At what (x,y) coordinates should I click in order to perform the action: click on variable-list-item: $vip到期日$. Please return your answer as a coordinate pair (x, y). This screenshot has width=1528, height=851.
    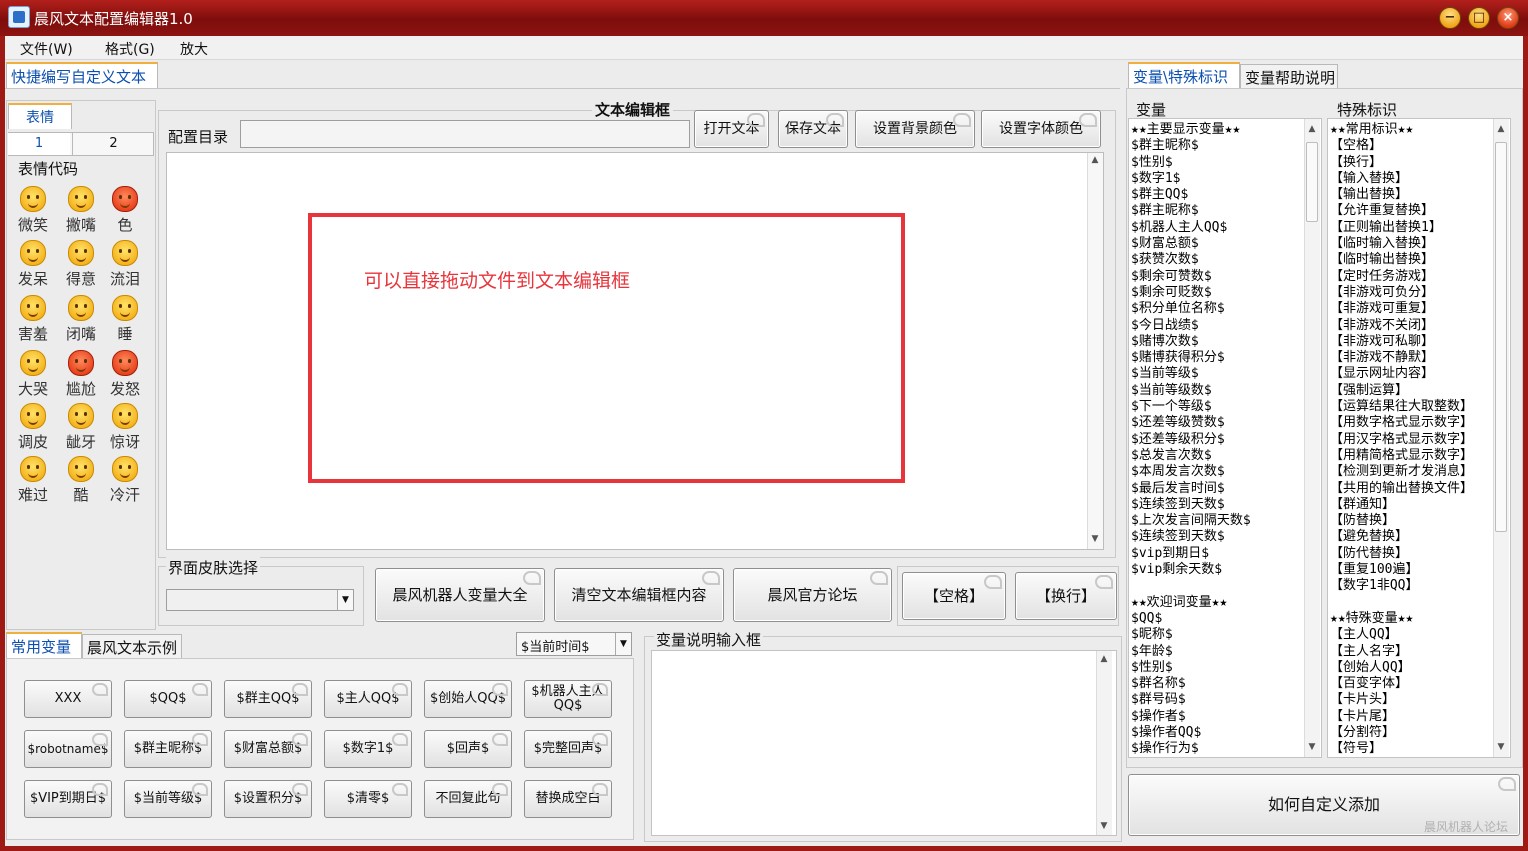
    Looking at the image, I should click on (1191, 554).